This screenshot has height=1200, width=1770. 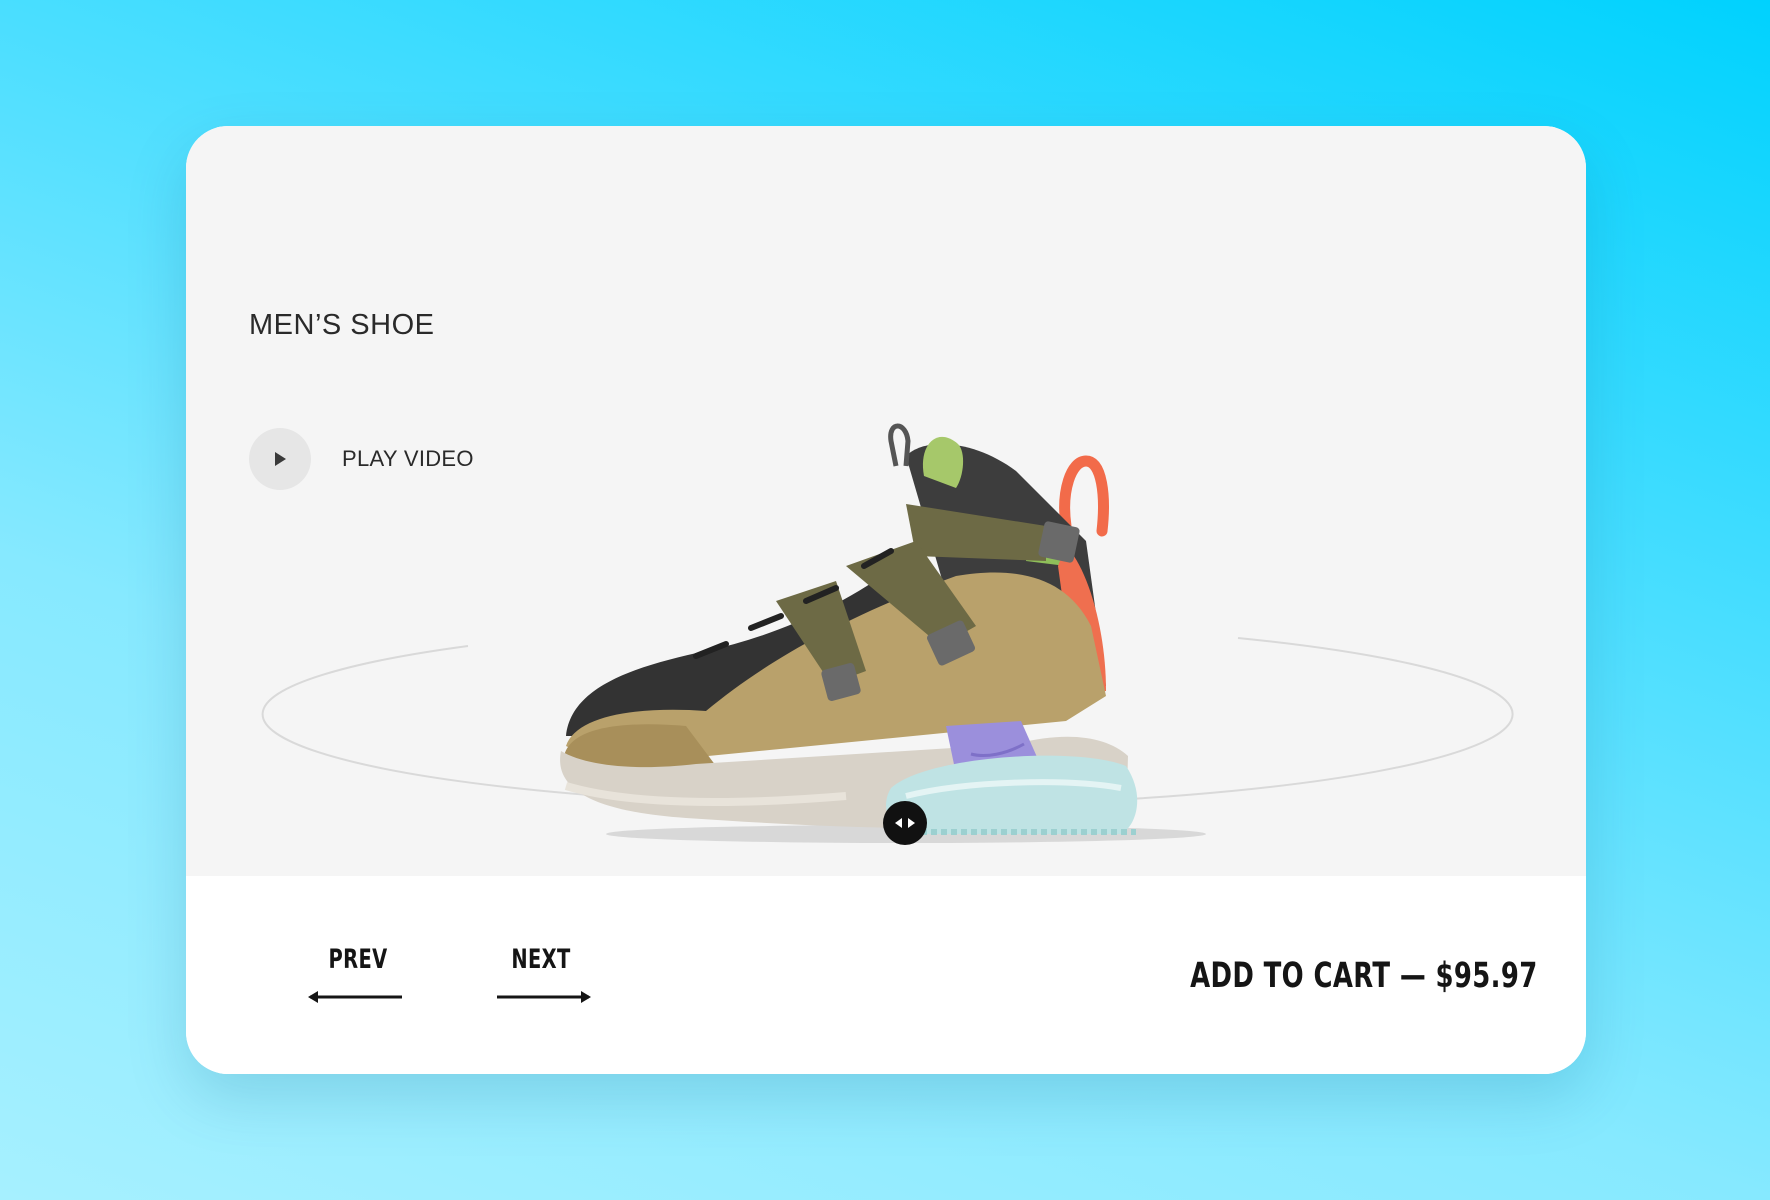 What do you see at coordinates (280, 459) in the screenshot?
I see `play-icon` at bounding box center [280, 459].